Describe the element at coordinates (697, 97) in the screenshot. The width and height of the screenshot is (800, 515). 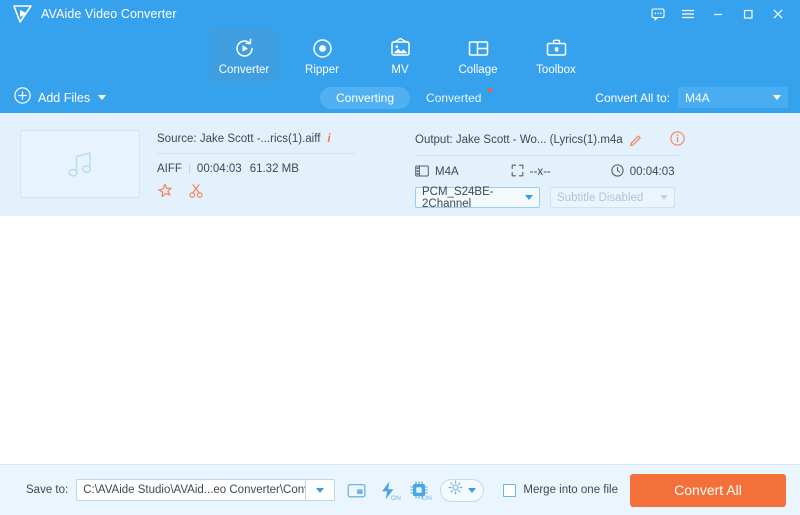
I see `convert-all-format-value: M4A` at that location.